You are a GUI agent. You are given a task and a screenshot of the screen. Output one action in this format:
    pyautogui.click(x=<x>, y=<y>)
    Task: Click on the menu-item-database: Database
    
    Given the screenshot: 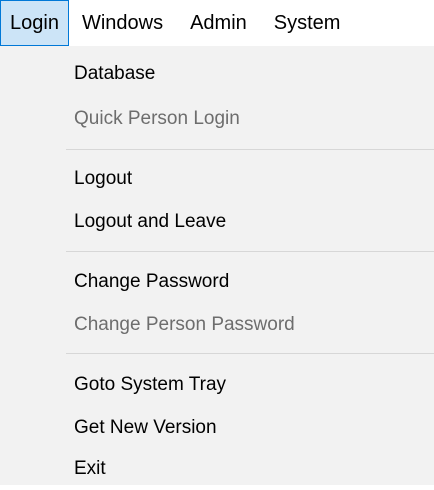 What is the action you would take?
    pyautogui.click(x=217, y=74)
    